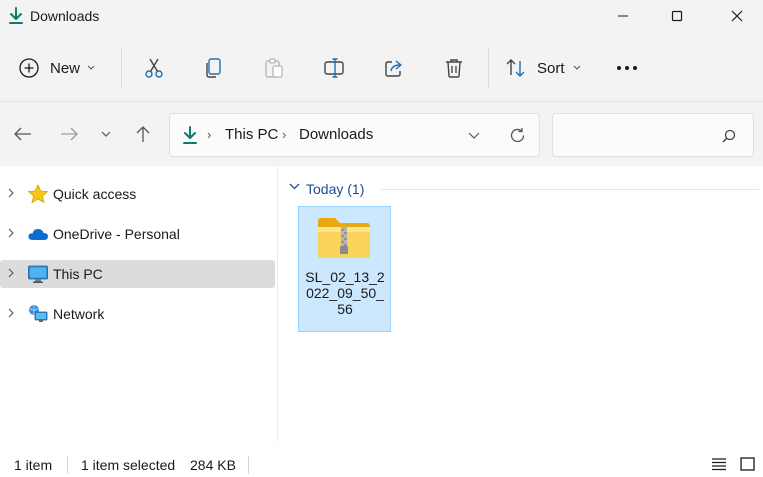 The height and width of the screenshot is (477, 763). Describe the element at coordinates (729, 136) in the screenshot. I see `search-icon` at that location.